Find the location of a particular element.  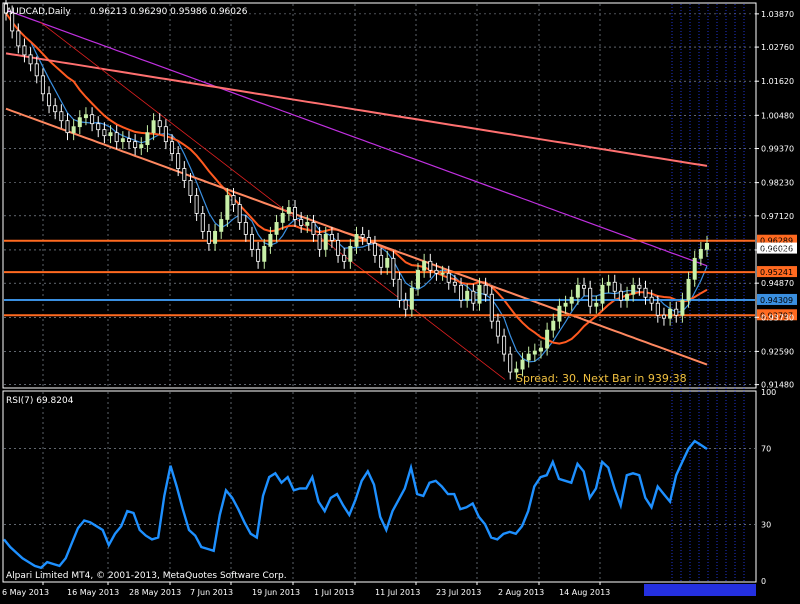

spread-timer: Spread: 30. Next Bar in 939:38 is located at coordinates (601, 378).